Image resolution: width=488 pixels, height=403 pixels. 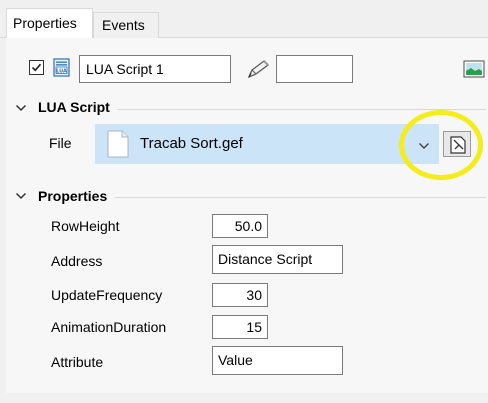 What do you see at coordinates (474, 69) in the screenshot?
I see `picture-icon` at bounding box center [474, 69].